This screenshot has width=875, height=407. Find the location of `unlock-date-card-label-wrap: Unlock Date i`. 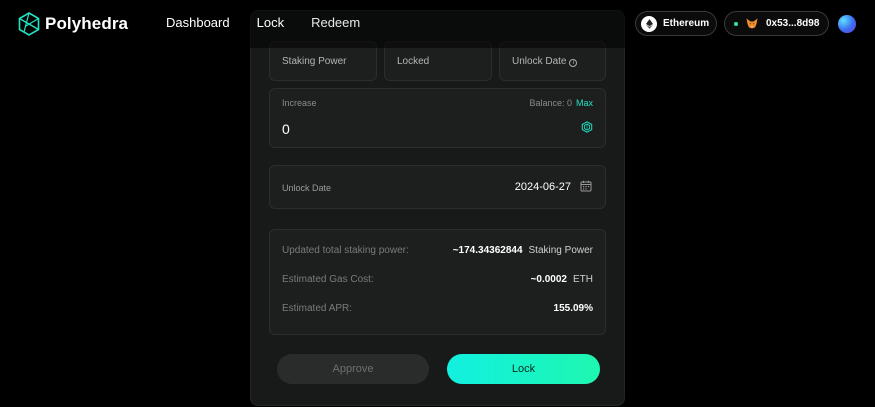

unlock-date-card-label-wrap: Unlock Date i is located at coordinates (545, 61).